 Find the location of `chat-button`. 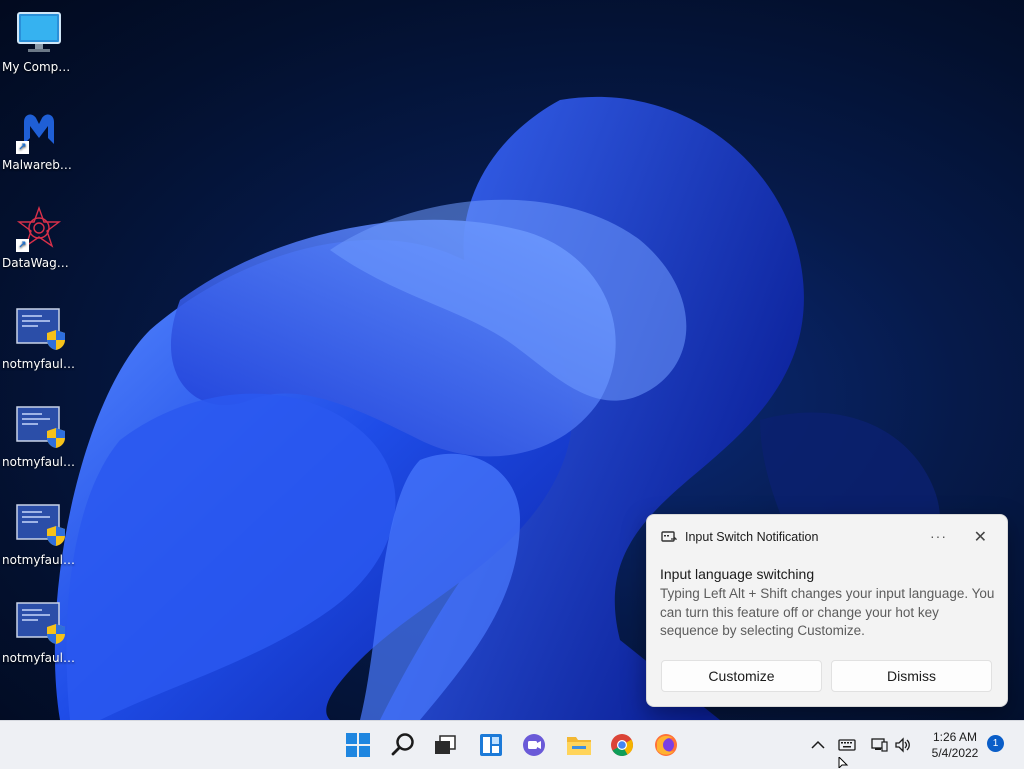

chat-button is located at coordinates (534, 745).